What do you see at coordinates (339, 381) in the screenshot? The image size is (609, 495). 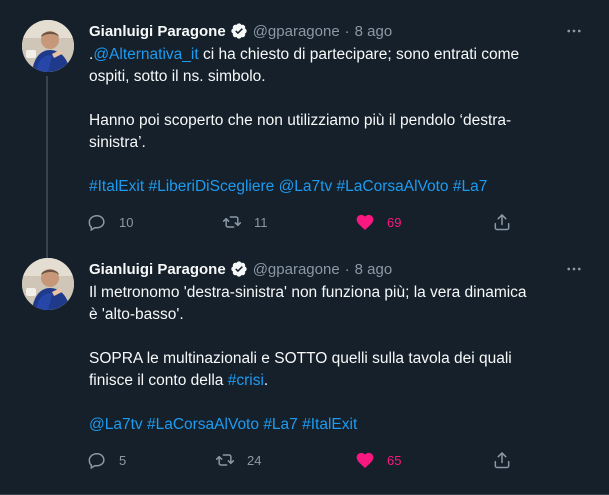 I see `tweet-line: finisce il conto della #crisi.` at bounding box center [339, 381].